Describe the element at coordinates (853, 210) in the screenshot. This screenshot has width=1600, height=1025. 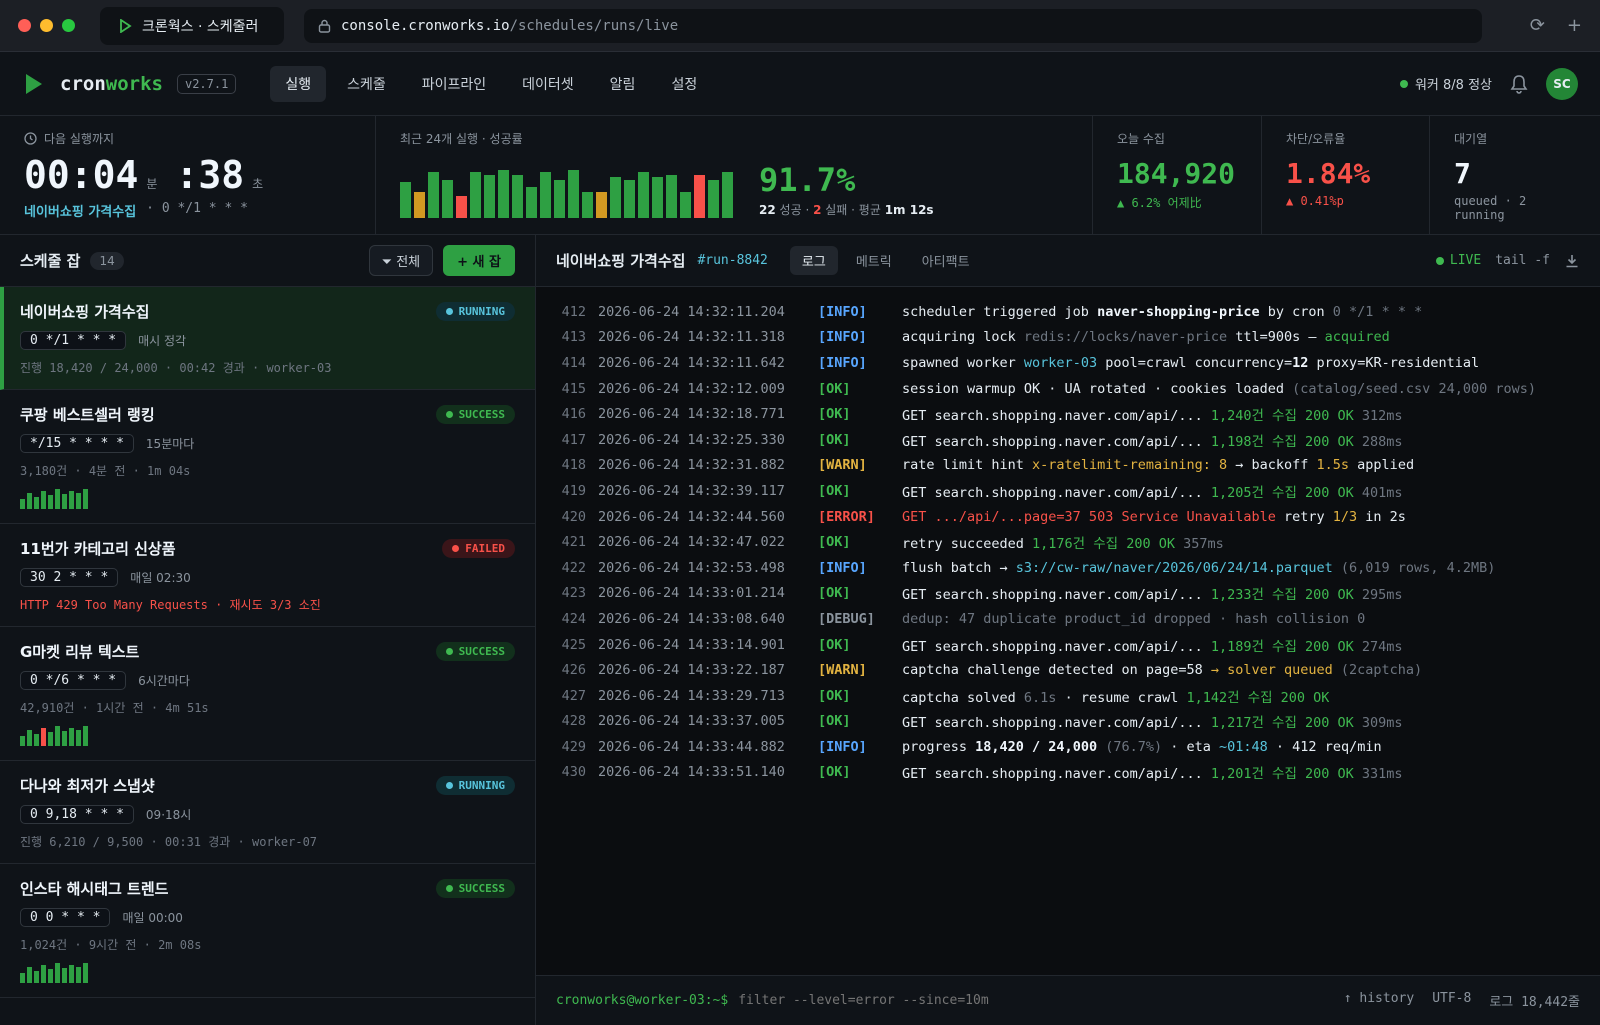
I see `fail-word: 실패 · 평균` at that location.